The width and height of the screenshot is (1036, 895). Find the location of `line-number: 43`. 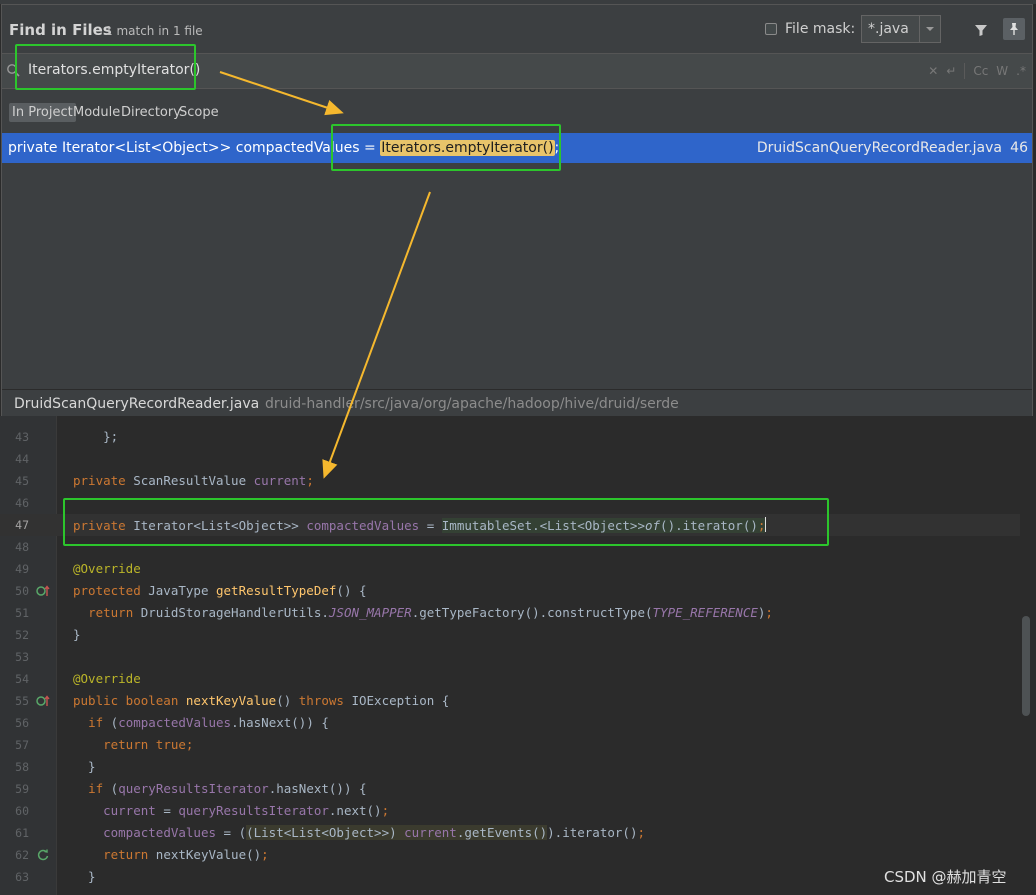

line-number: 43 is located at coordinates (22, 437).